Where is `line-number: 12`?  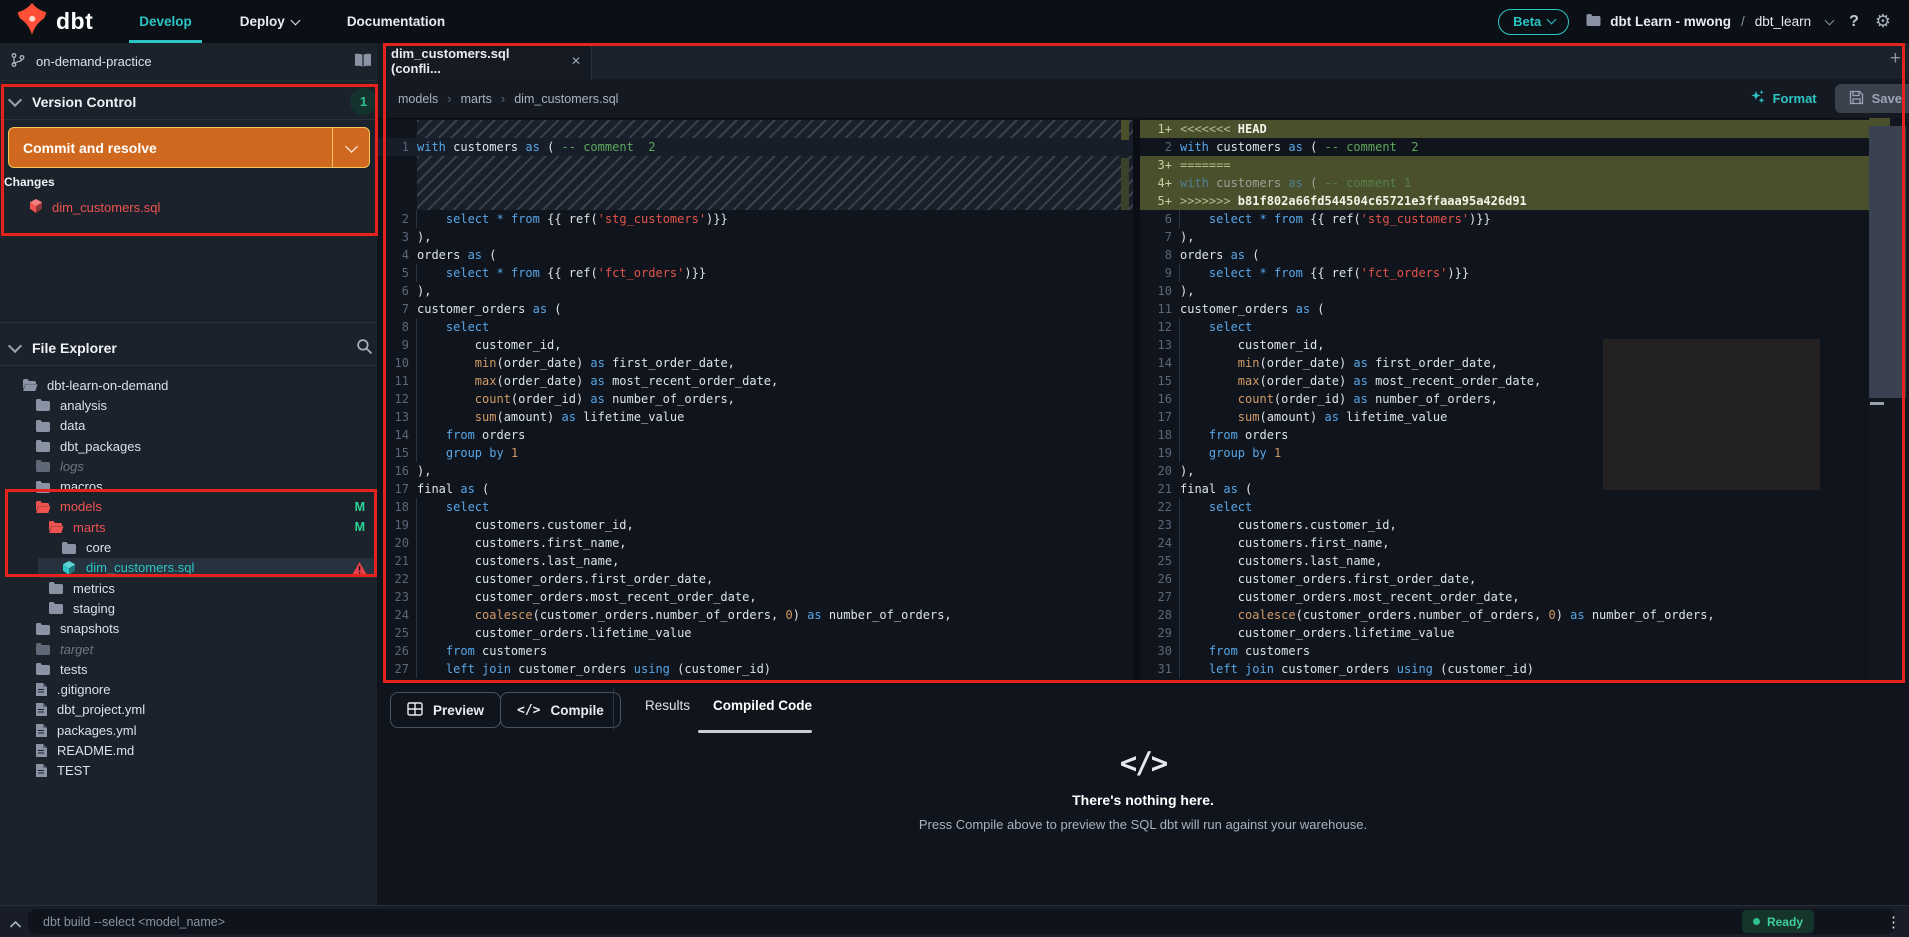 line-number: 12 is located at coordinates (401, 399).